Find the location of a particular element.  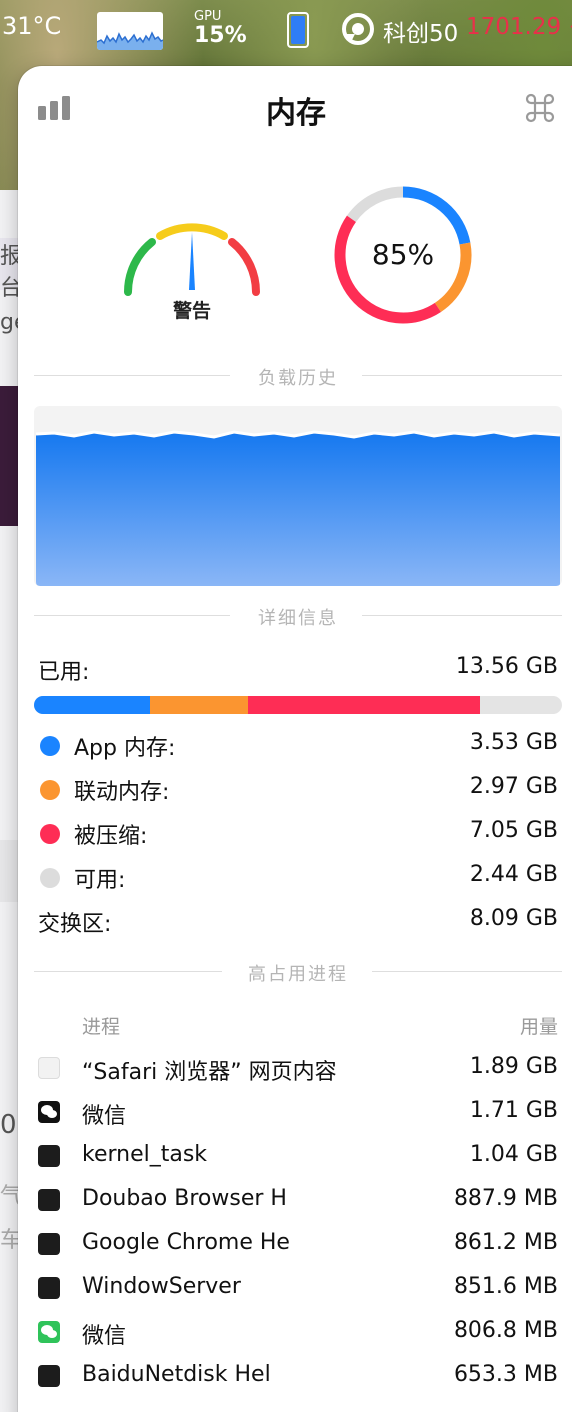

compressed-memory-label: 被压缩: is located at coordinates (111, 836).